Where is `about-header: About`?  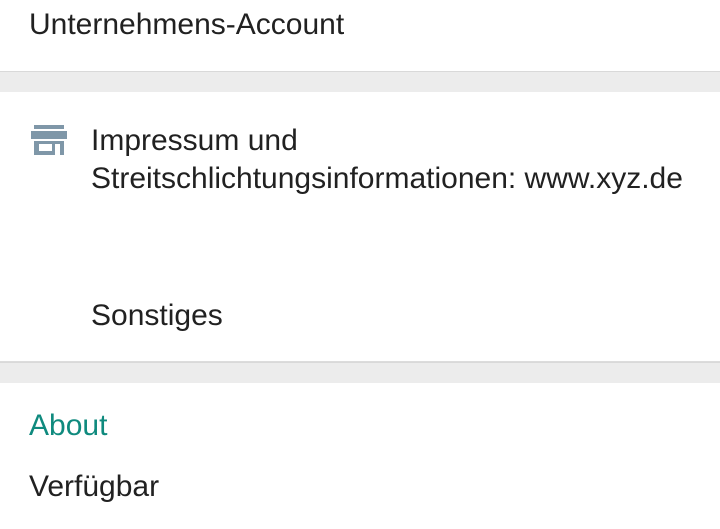 about-header: About is located at coordinates (68, 425).